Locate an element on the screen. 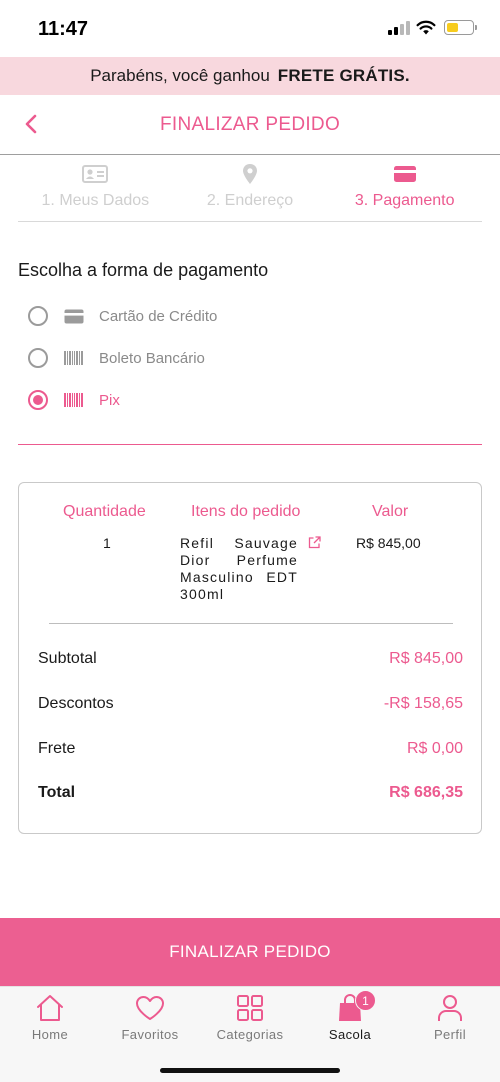 The width and height of the screenshot is (500, 1082). promo-text: Parabéns, você ganhou is located at coordinates (180, 75).